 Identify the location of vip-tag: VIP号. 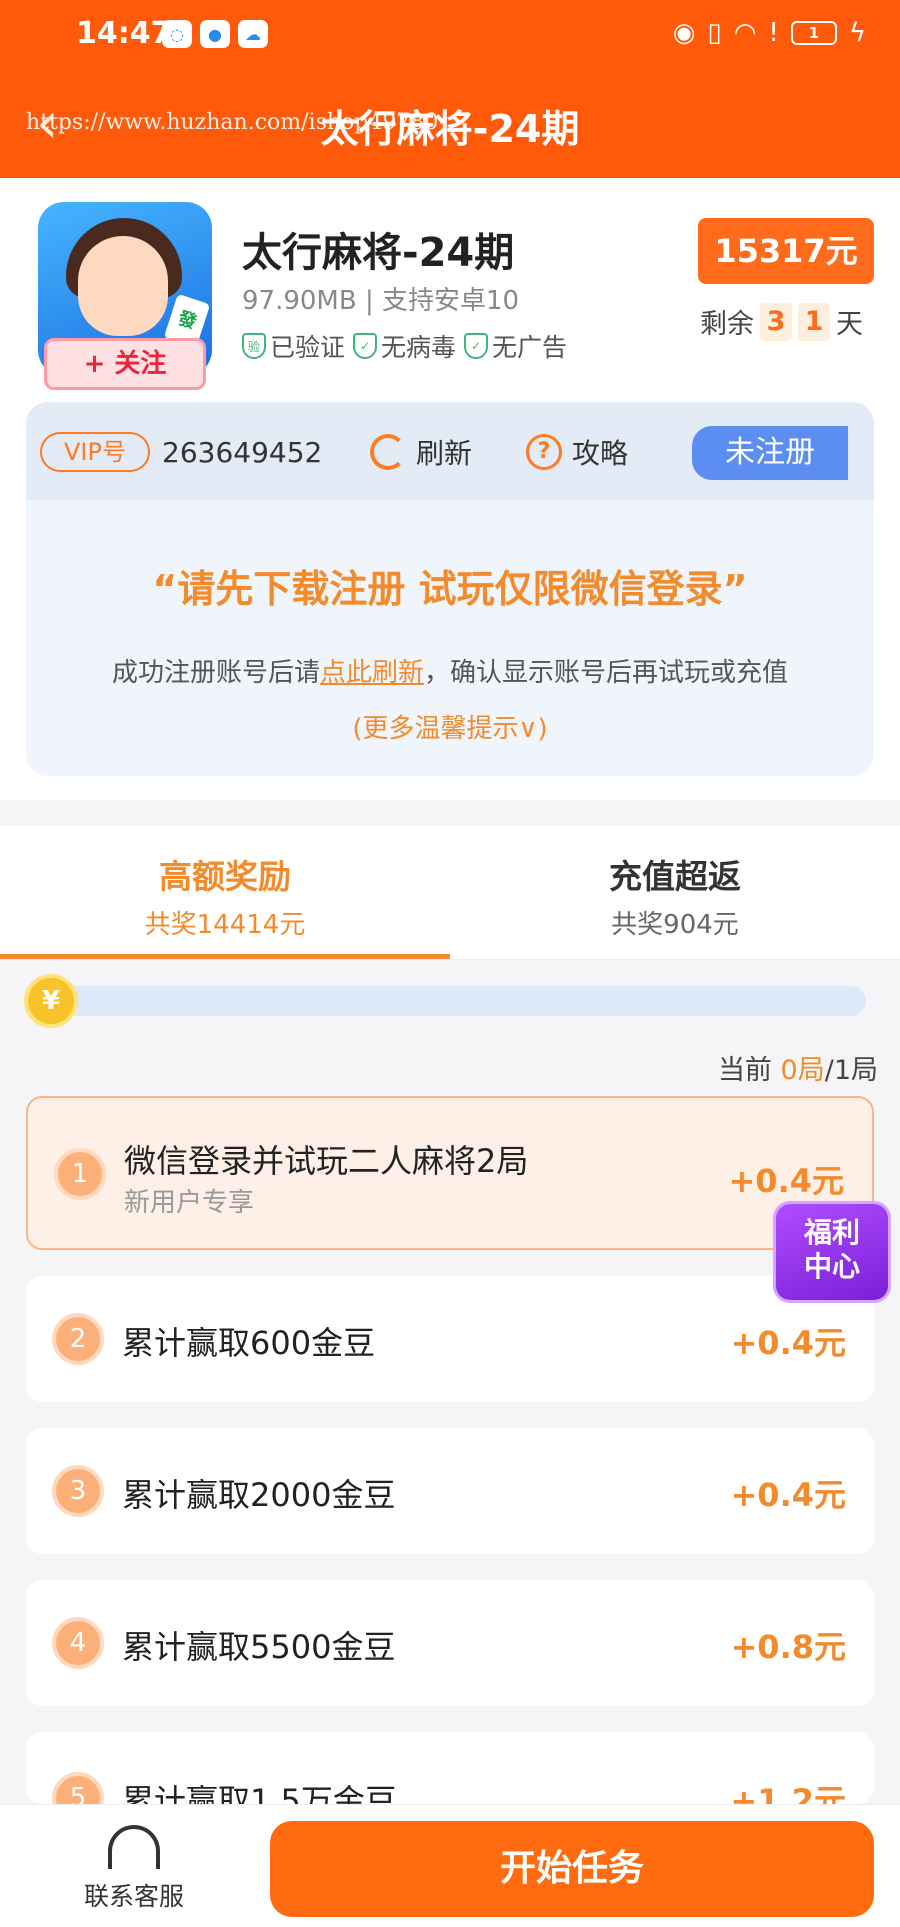
(95, 452).